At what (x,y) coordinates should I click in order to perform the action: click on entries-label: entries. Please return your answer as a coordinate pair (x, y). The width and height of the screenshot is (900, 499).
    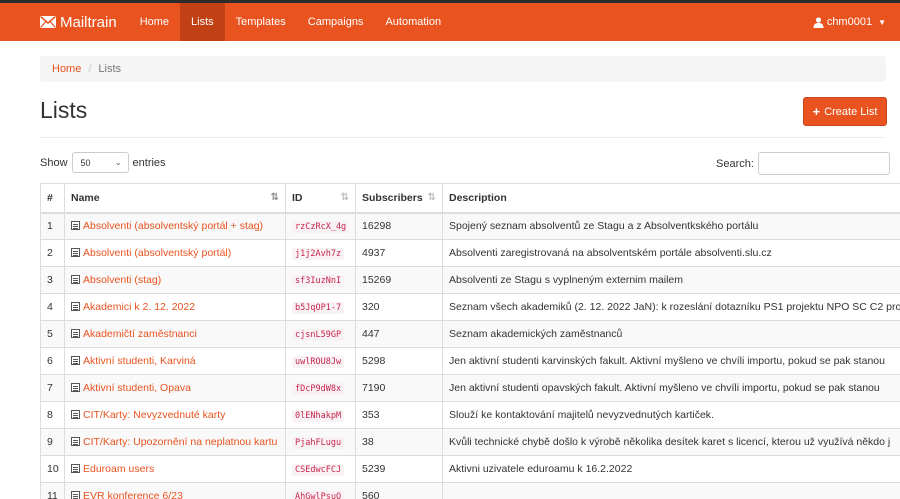
    Looking at the image, I should click on (149, 162).